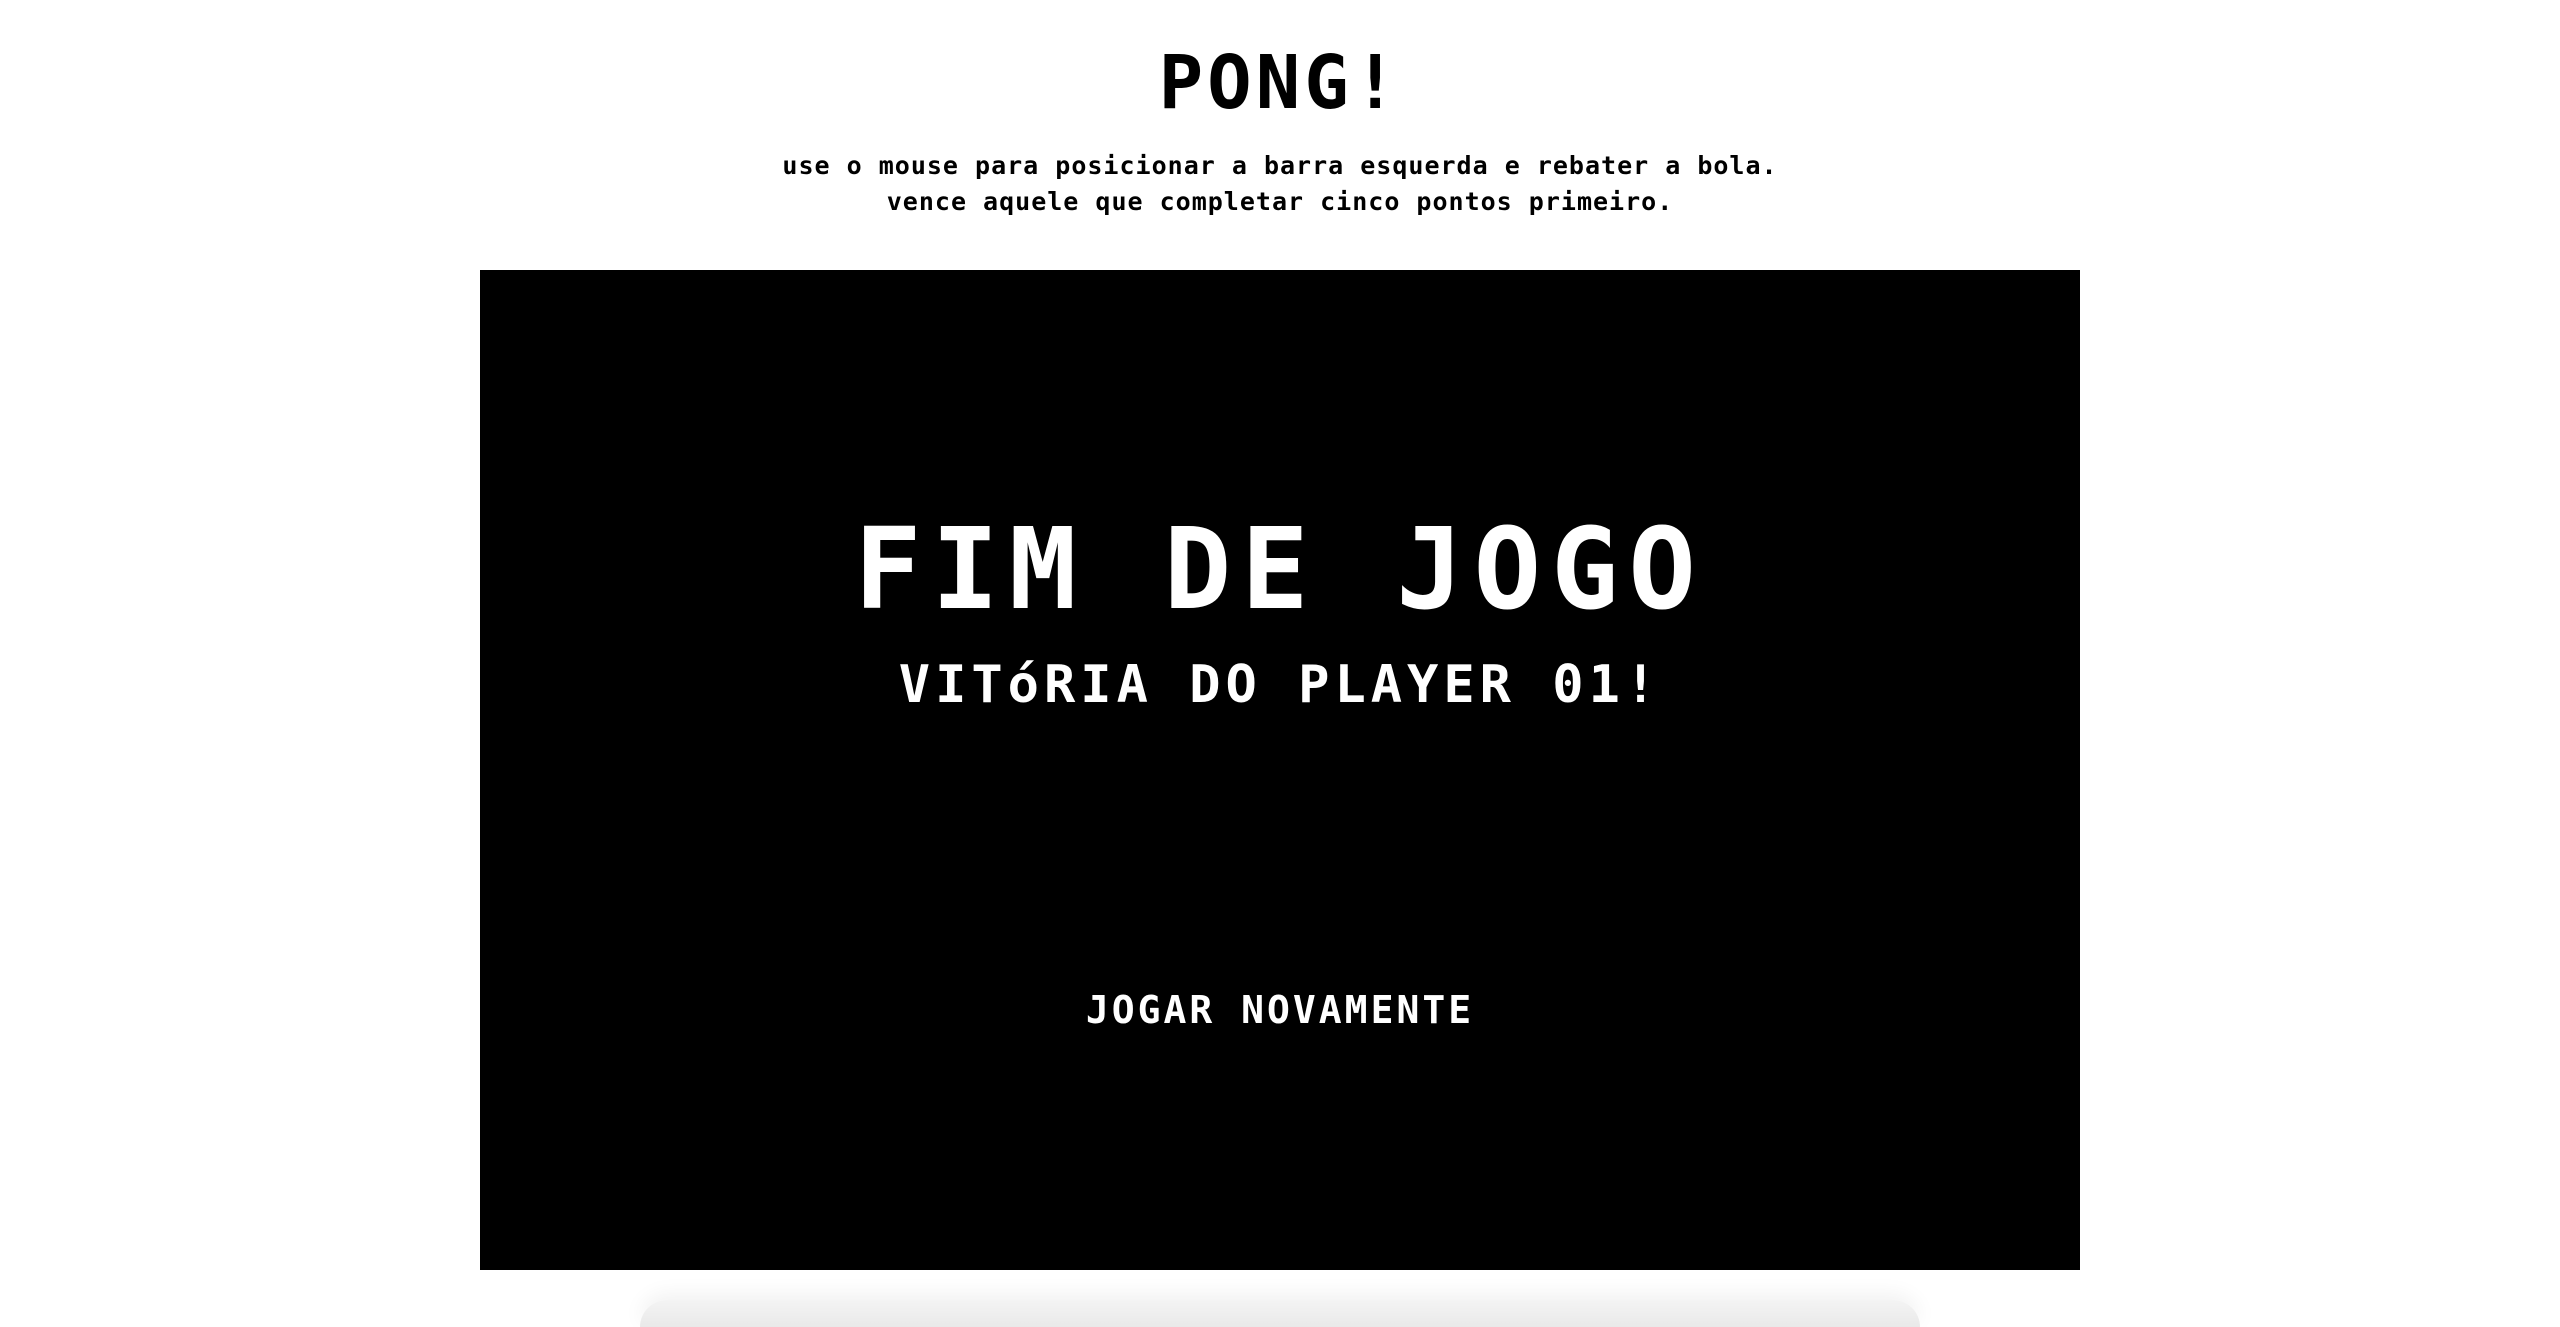 The image size is (2560, 1327). I want to click on winner-message: VITóRIA DO PLAYER 01!, so click(1280, 685).